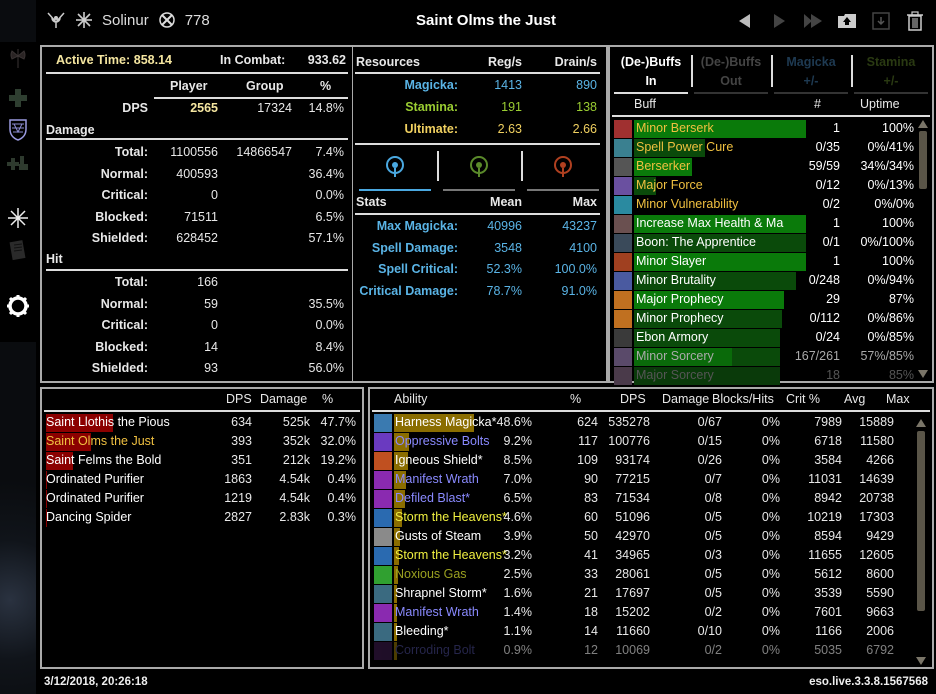  What do you see at coordinates (575, 62) in the screenshot?
I see `header-drain: Drain/s` at bounding box center [575, 62].